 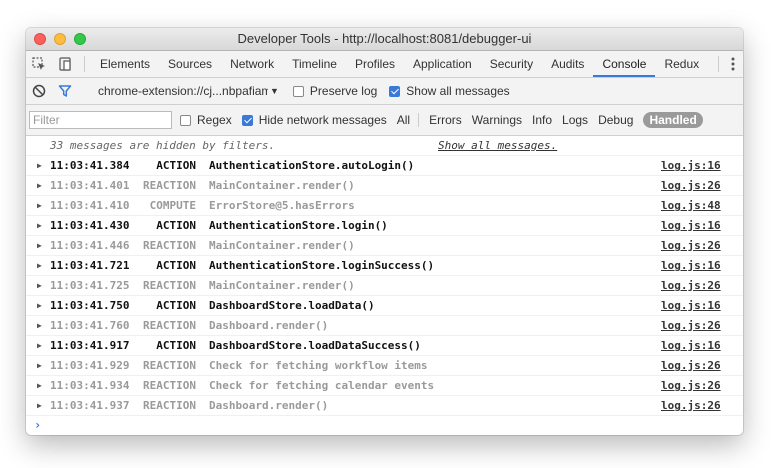 What do you see at coordinates (681, 64) in the screenshot?
I see `tab-redux: Redux` at bounding box center [681, 64].